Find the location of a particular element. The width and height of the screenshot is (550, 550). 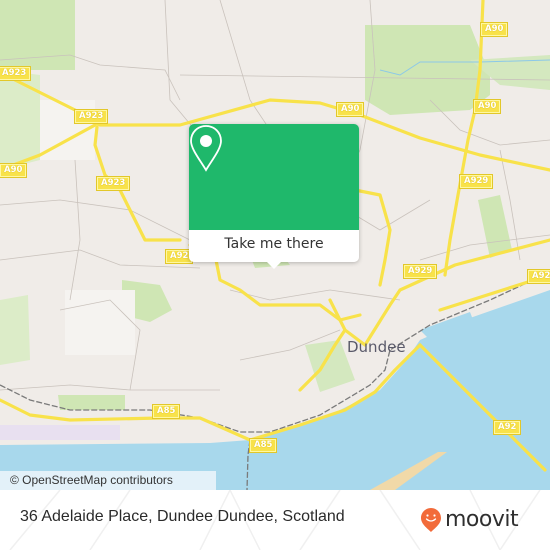

popup-pointer is located at coordinates (274, 265).